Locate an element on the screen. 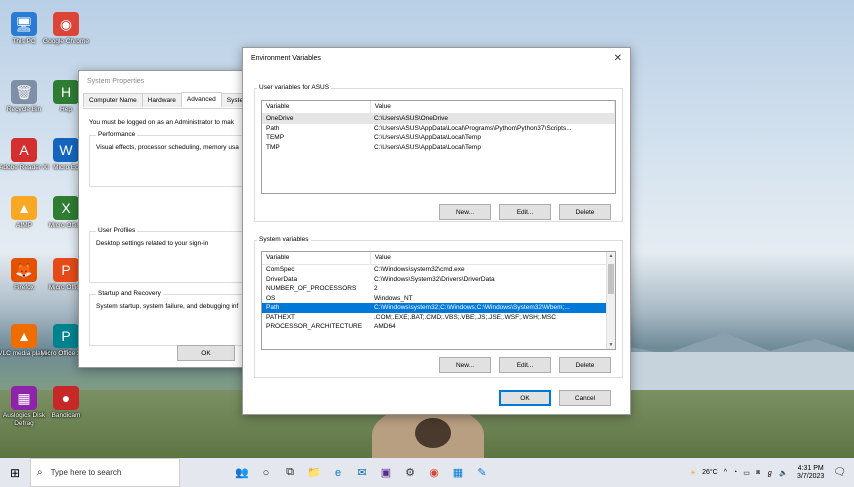 Image resolution: width=854 pixels, height=487 pixels. variable-value: C:\Users\ASUS\OneDrive is located at coordinates (411, 118).